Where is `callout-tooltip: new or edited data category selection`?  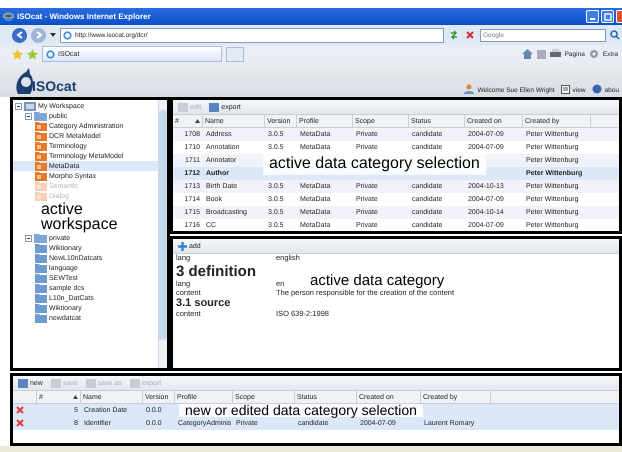
callout-tooltip: new or edited data category selection is located at coordinates (301, 410).